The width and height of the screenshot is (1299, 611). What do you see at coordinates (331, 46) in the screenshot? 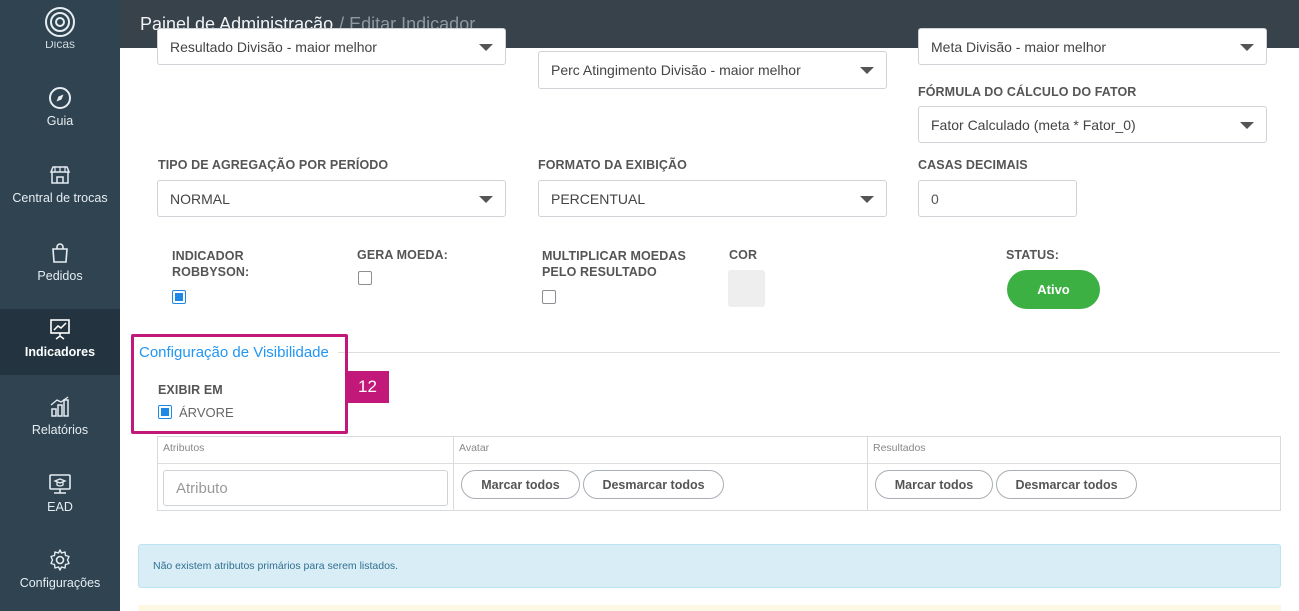
I see `result-indicator-select: Resultado Divisão - maior melhor` at bounding box center [331, 46].